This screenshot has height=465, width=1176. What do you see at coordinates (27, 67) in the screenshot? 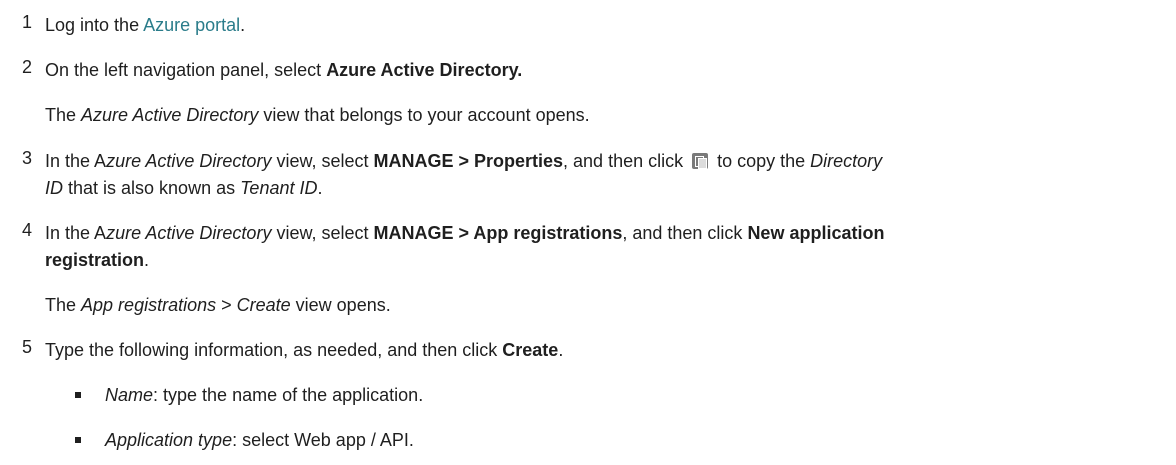
I see `step-number: 2` at bounding box center [27, 67].